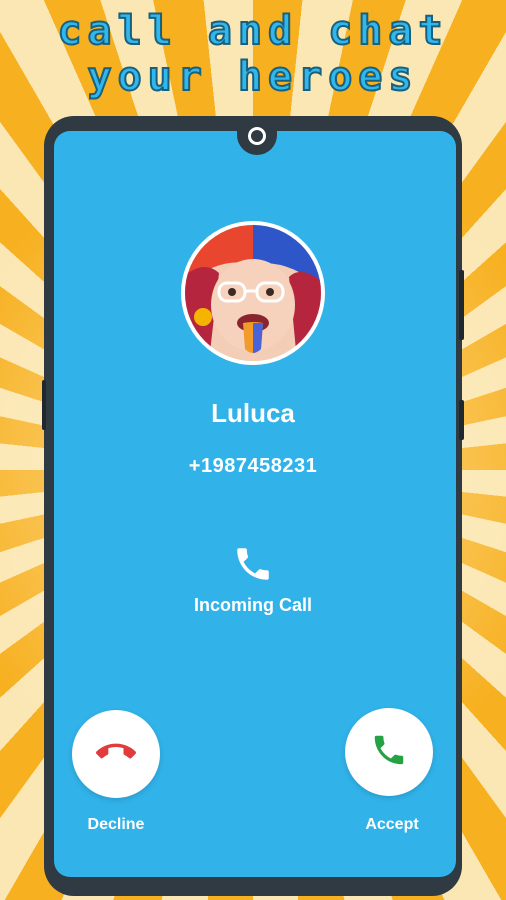 The height and width of the screenshot is (900, 506). I want to click on caller-avatar, so click(253, 293).